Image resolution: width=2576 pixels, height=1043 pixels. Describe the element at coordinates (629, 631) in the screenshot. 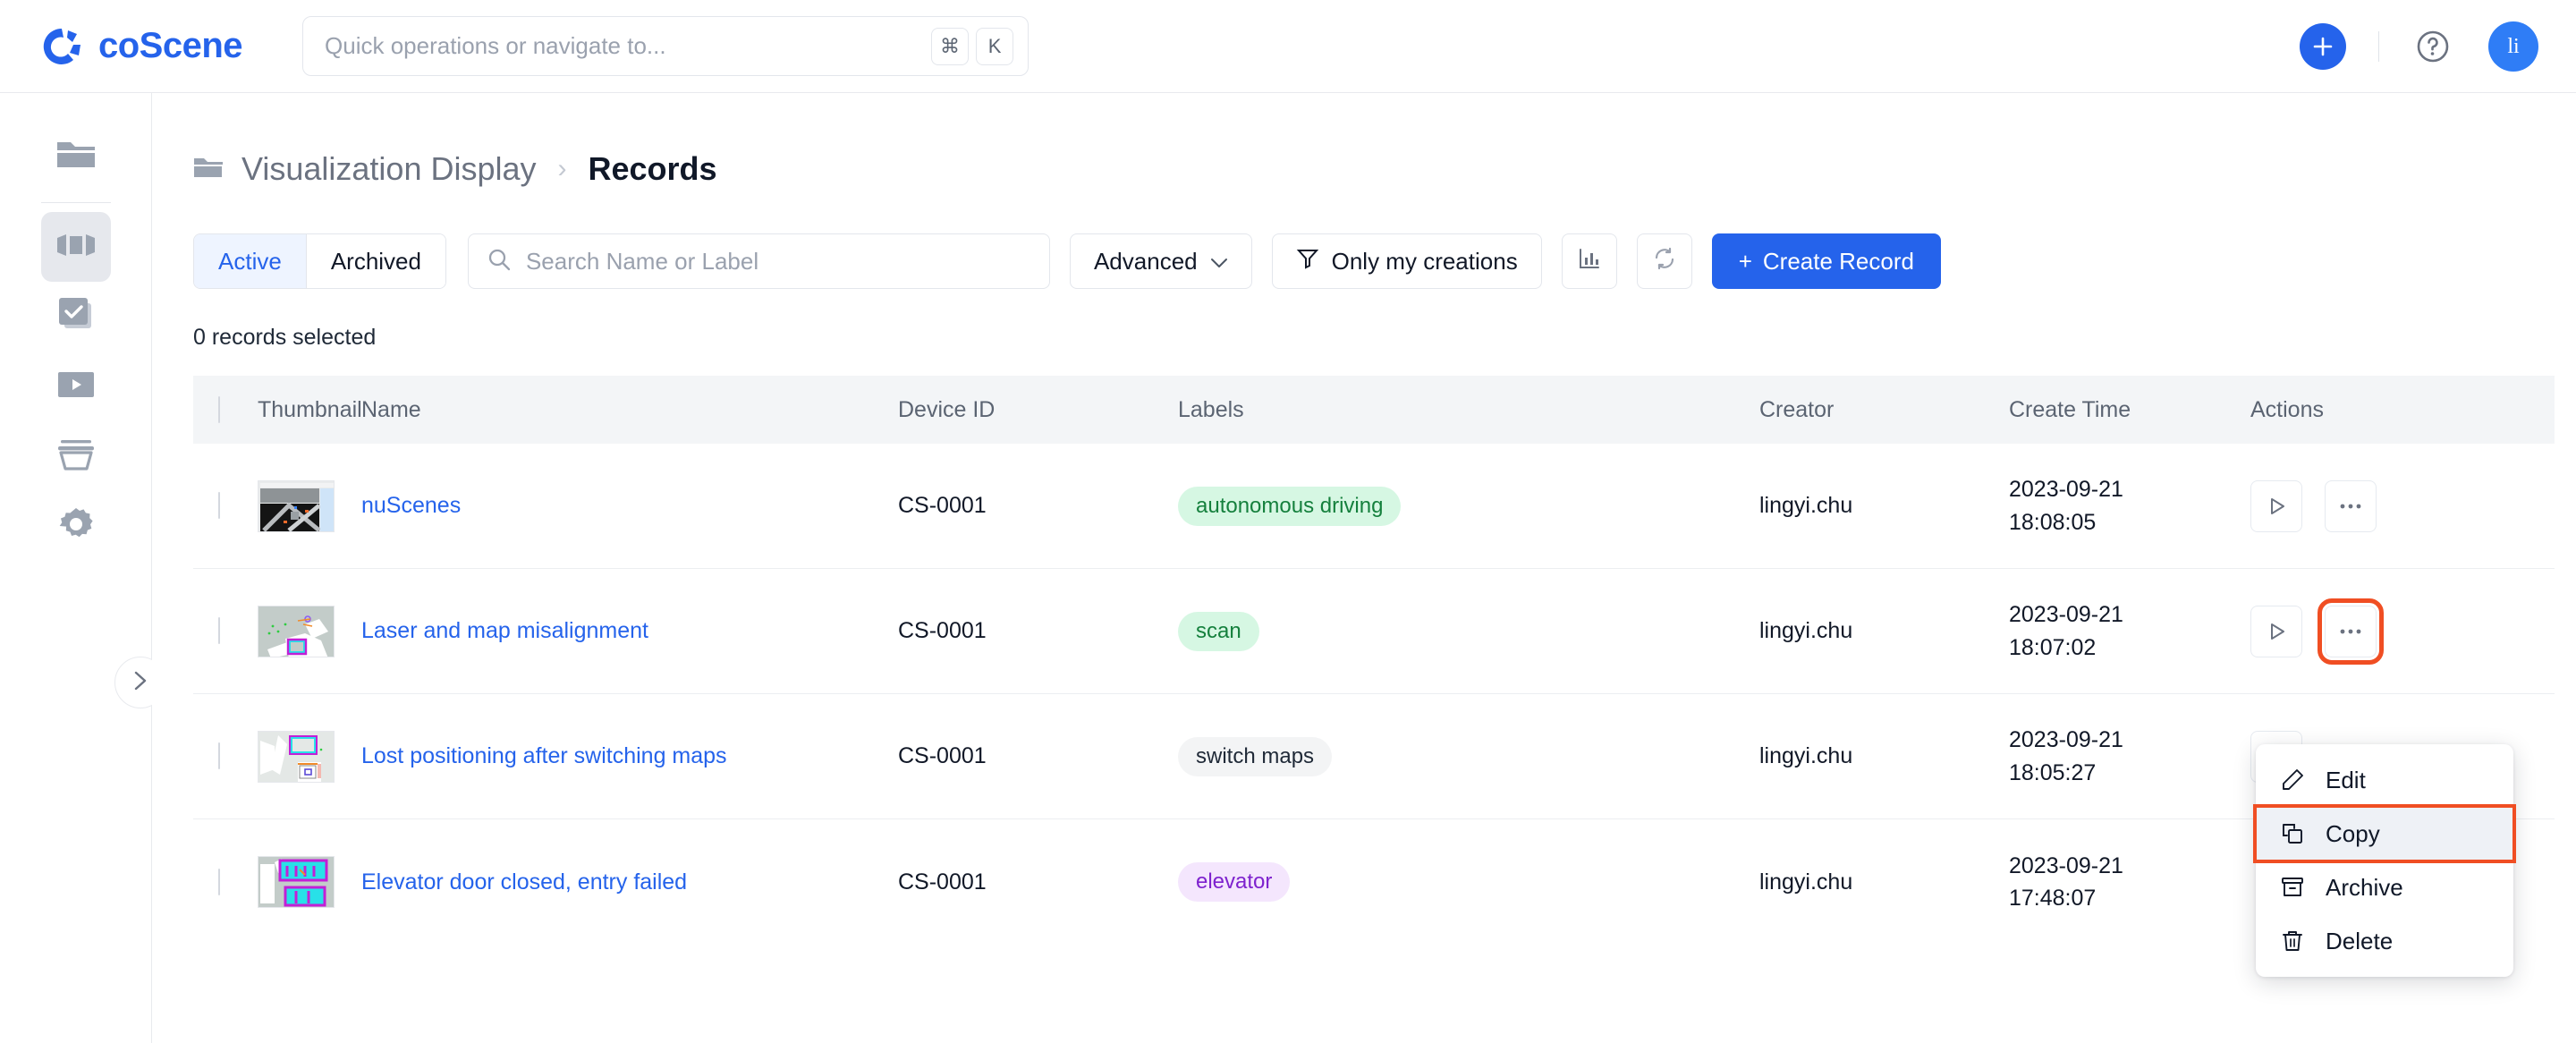

I see `record-name-link: Laser and map misalignment` at that location.